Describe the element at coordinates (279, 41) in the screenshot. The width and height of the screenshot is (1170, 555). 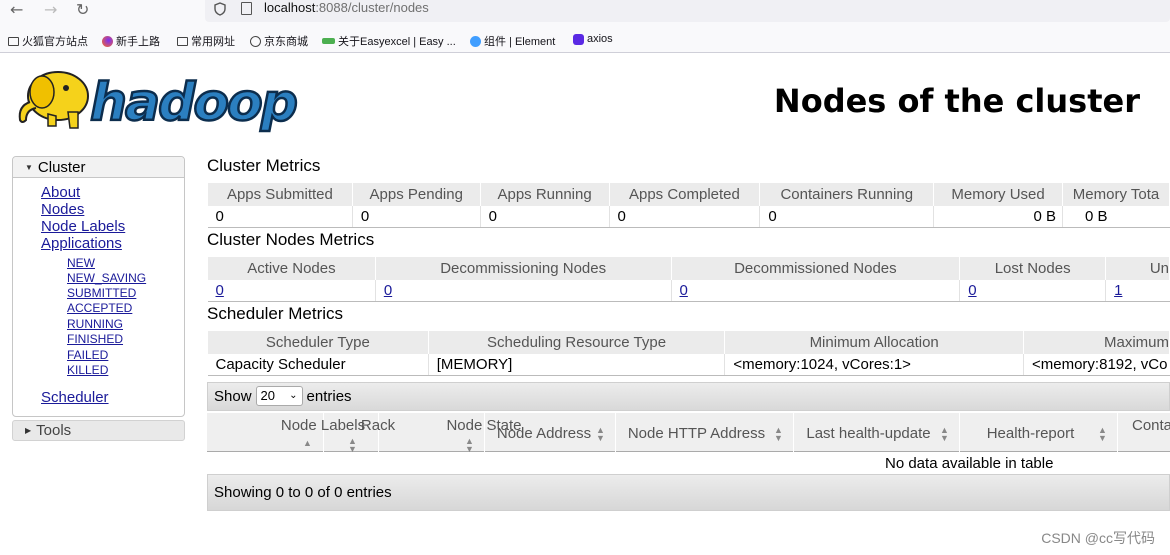
I see `bookmark-item: 京东商城` at that location.